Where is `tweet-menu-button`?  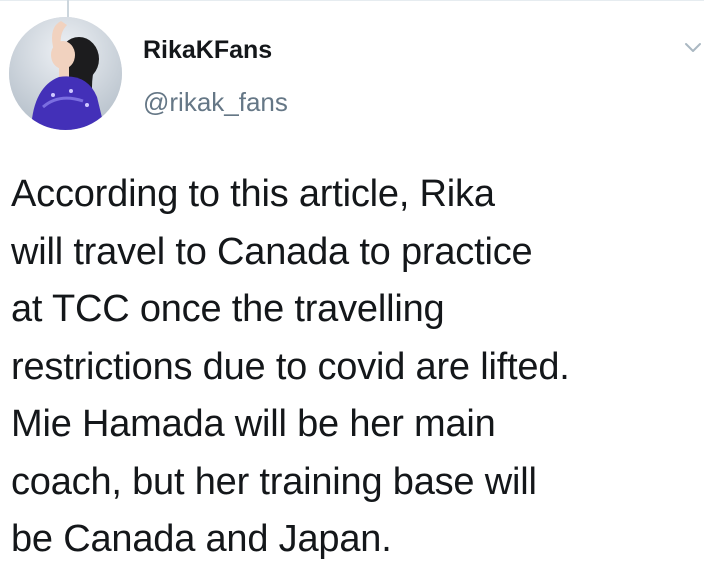 tweet-menu-button is located at coordinates (693, 47).